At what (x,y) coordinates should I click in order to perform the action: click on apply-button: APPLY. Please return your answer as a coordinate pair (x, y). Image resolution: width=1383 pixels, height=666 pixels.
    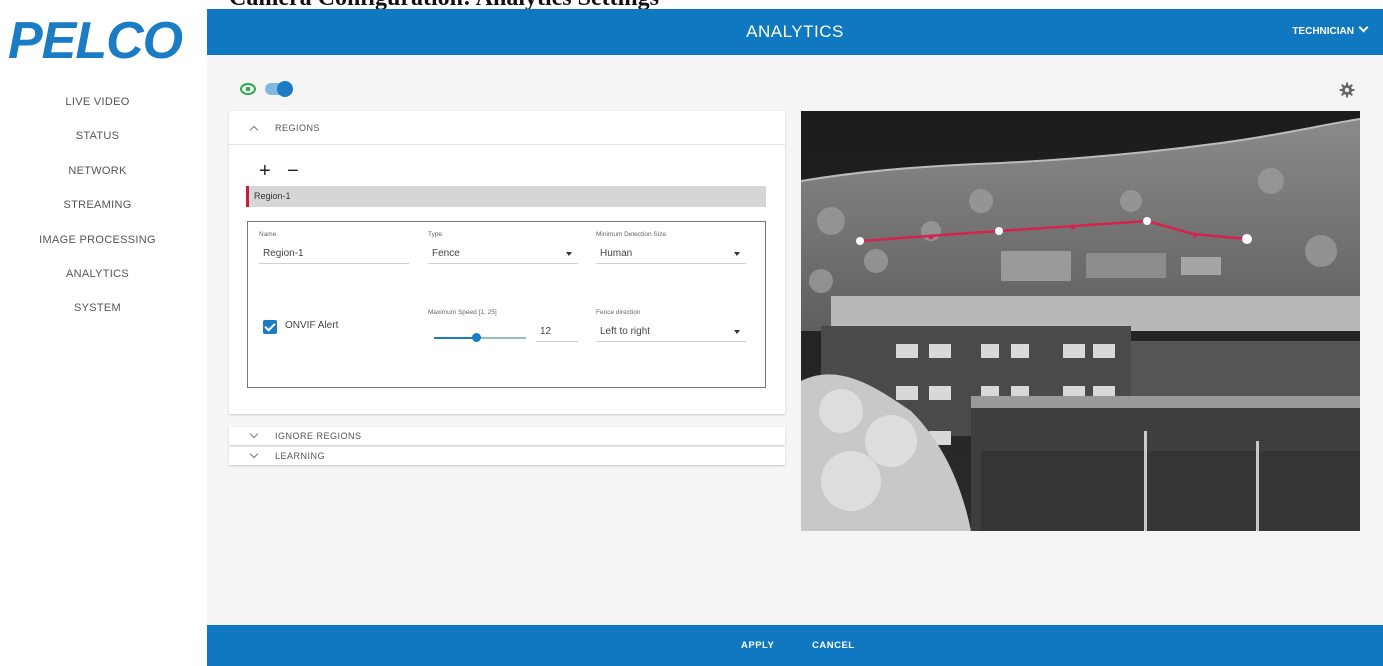
    Looking at the image, I should click on (757, 645).